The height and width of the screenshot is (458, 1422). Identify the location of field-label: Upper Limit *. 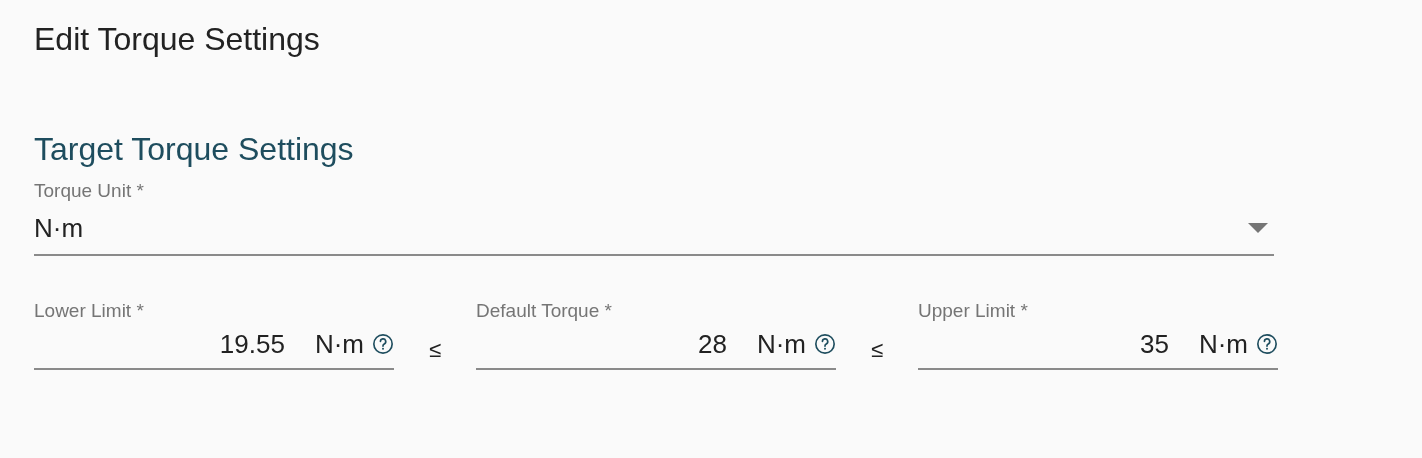
(973, 311).